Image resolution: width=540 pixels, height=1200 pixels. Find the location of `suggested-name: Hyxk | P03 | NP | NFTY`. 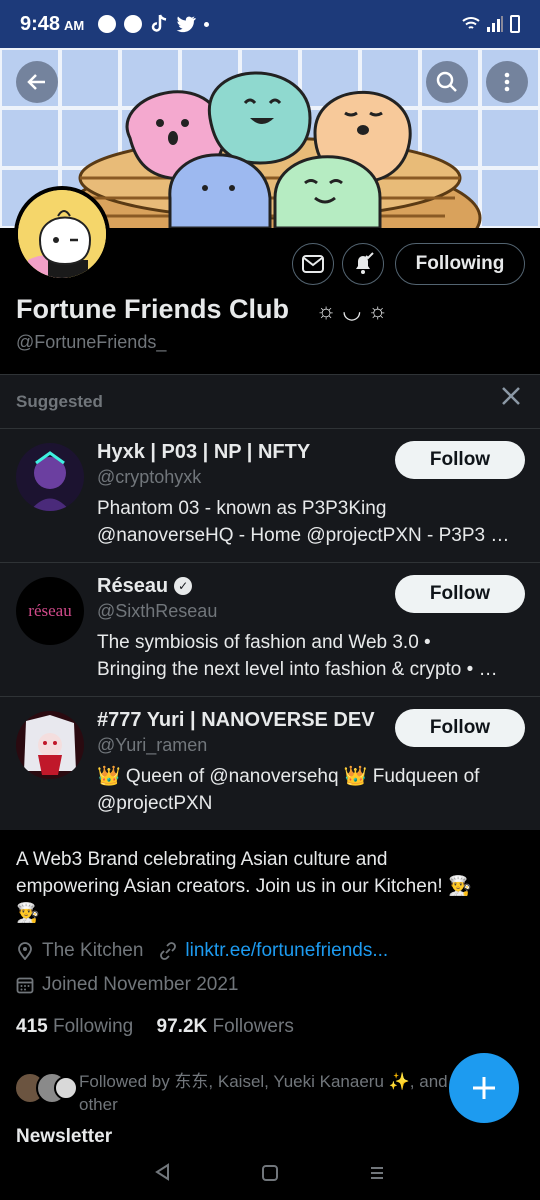

suggested-name: Hyxk | P03 | NP | NFTY is located at coordinates (204, 452).